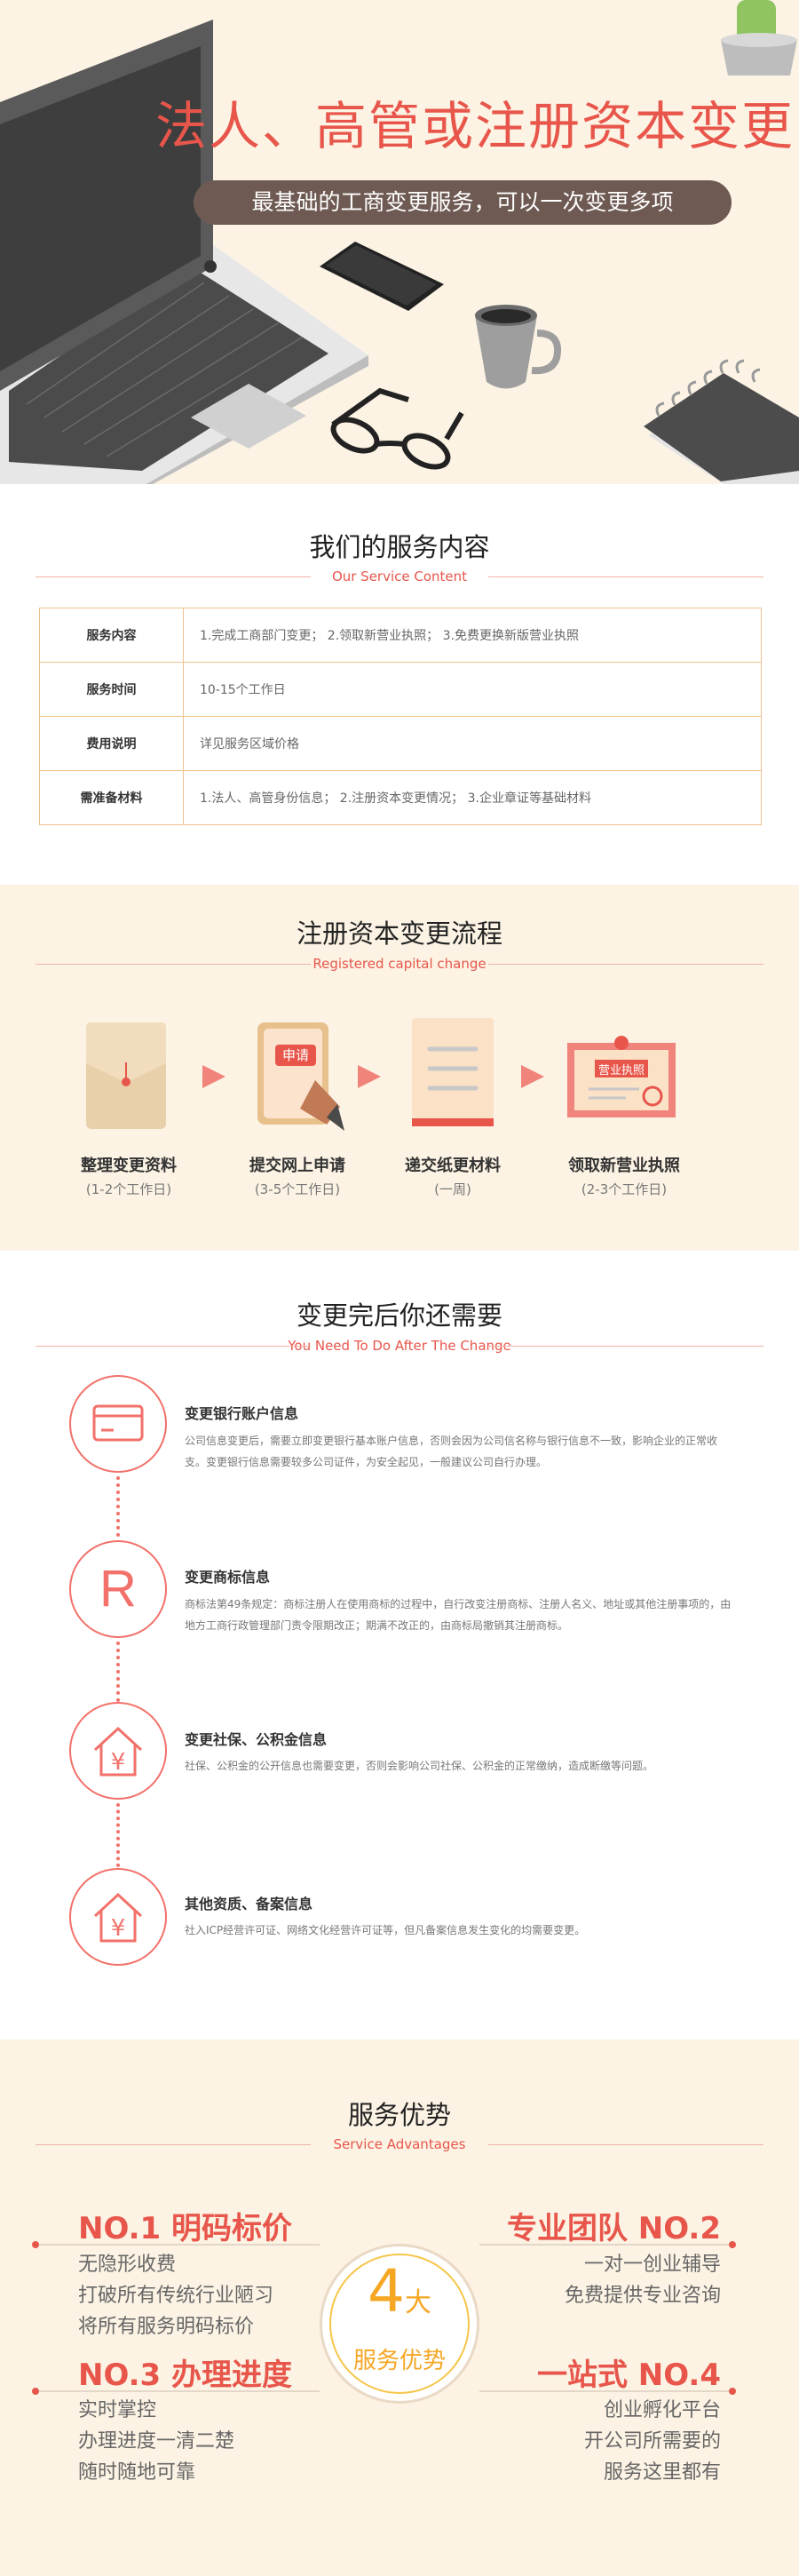 Image resolution: width=799 pixels, height=2576 pixels. I want to click on advantage-lines: 一对一创业辅导 免费提供专业咨询, so click(643, 2280).